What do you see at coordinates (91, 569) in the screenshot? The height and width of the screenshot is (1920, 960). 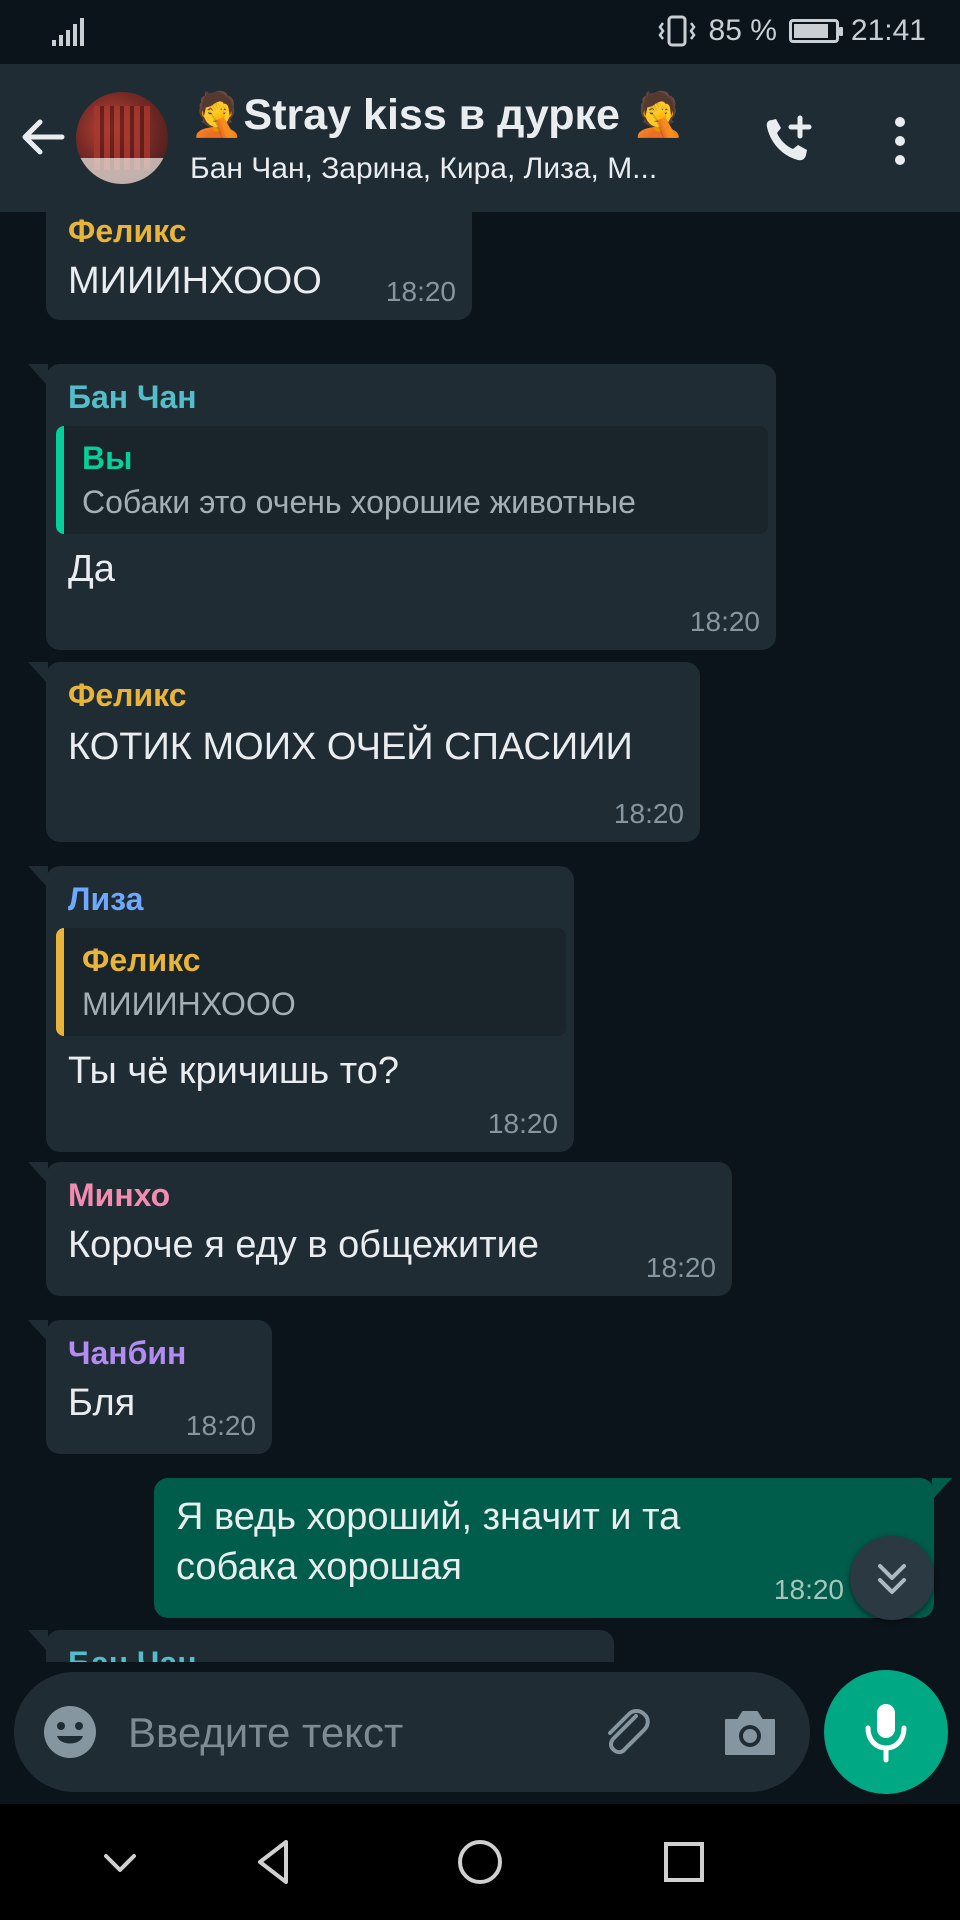 I see `message-text: Да` at bounding box center [91, 569].